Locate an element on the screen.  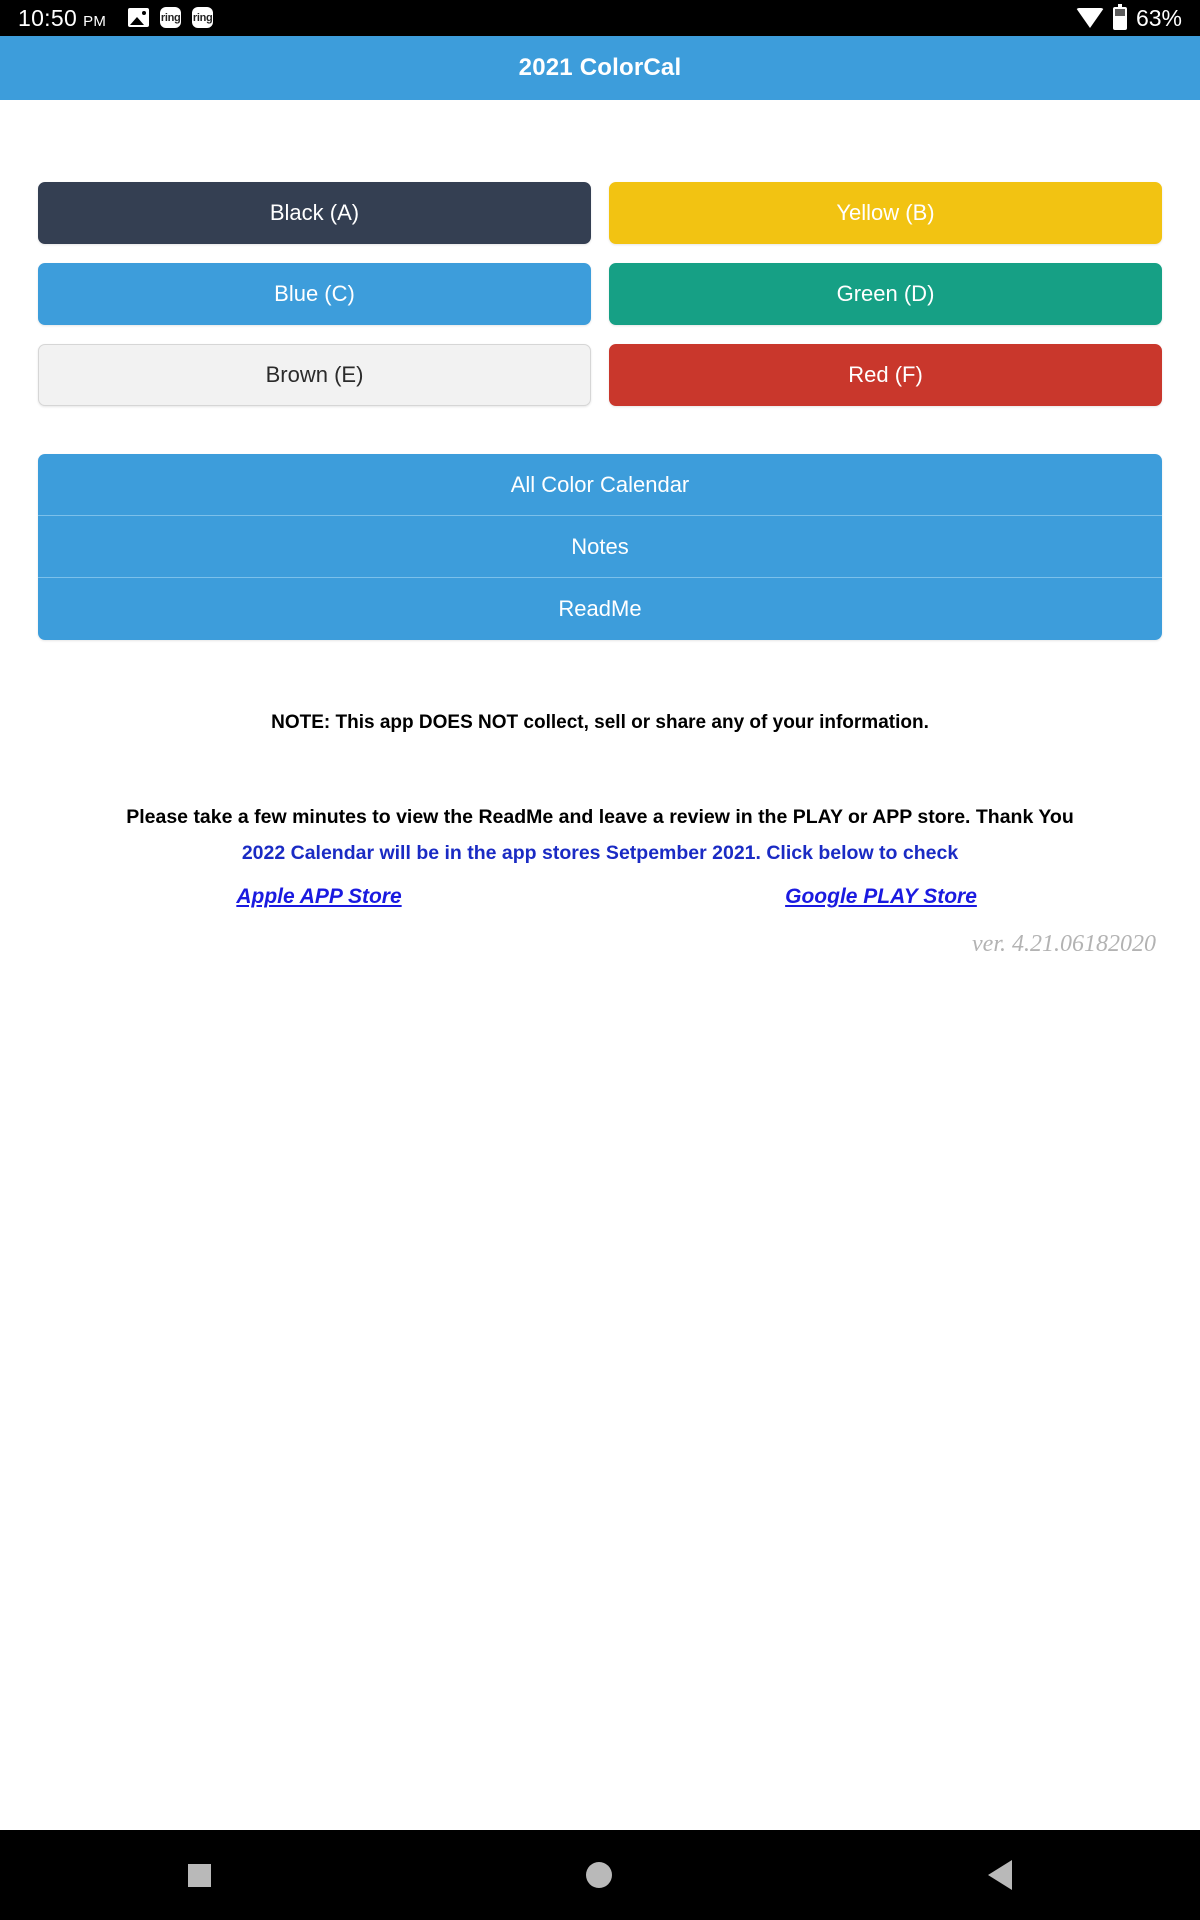
page-title: 2021 ColorCal is located at coordinates (600, 67).